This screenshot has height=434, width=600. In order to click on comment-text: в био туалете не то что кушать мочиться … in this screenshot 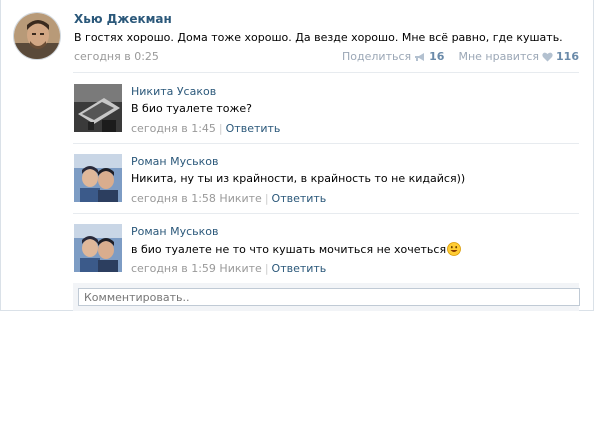, I will do `click(296, 249)`.